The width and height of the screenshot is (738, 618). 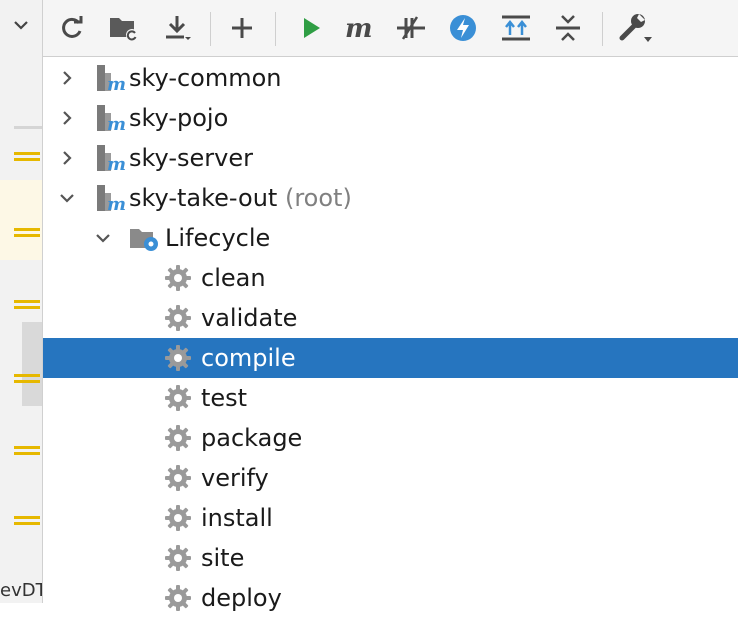 I want to click on editor-edge-text: evDT, so click(x=21, y=590).